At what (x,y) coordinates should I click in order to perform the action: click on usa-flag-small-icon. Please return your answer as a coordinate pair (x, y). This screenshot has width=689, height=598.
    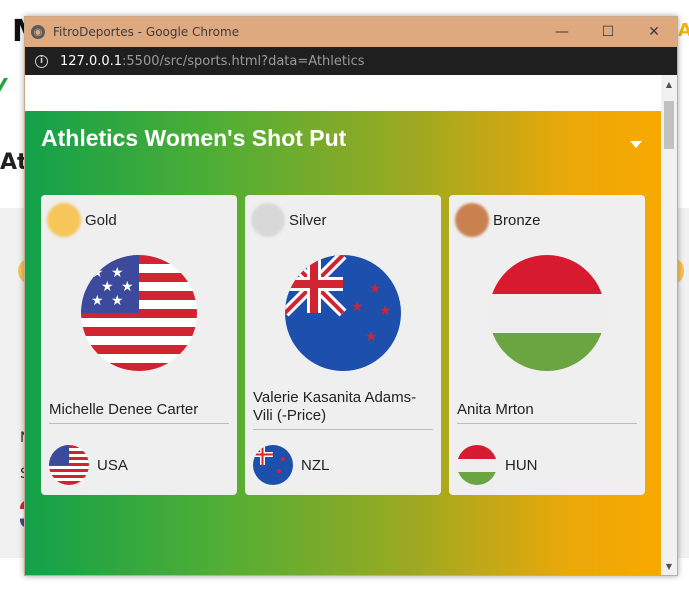
    Looking at the image, I should click on (69, 465).